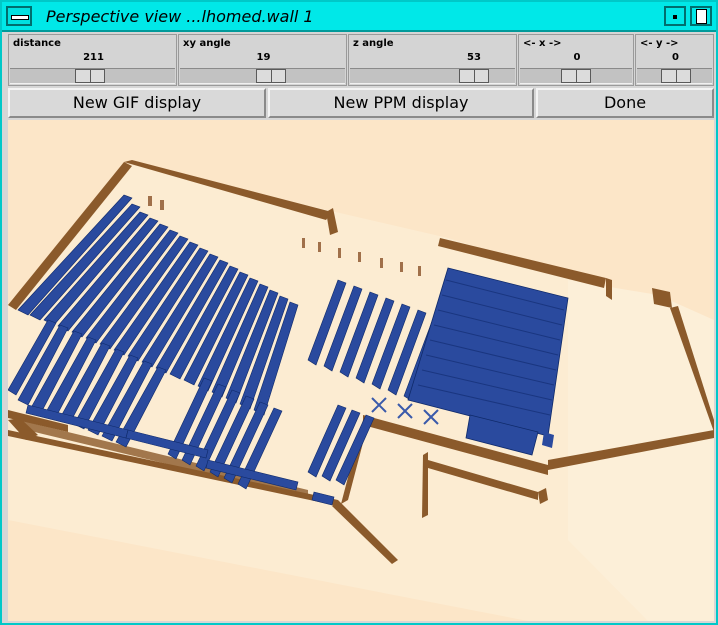 The width and height of the screenshot is (718, 625). I want to click on x-thumb, so click(576, 76).